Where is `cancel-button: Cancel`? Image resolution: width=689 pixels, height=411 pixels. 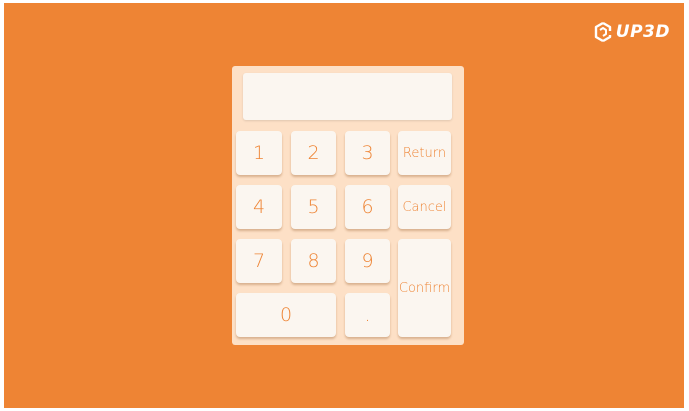 cancel-button: Cancel is located at coordinates (424, 207).